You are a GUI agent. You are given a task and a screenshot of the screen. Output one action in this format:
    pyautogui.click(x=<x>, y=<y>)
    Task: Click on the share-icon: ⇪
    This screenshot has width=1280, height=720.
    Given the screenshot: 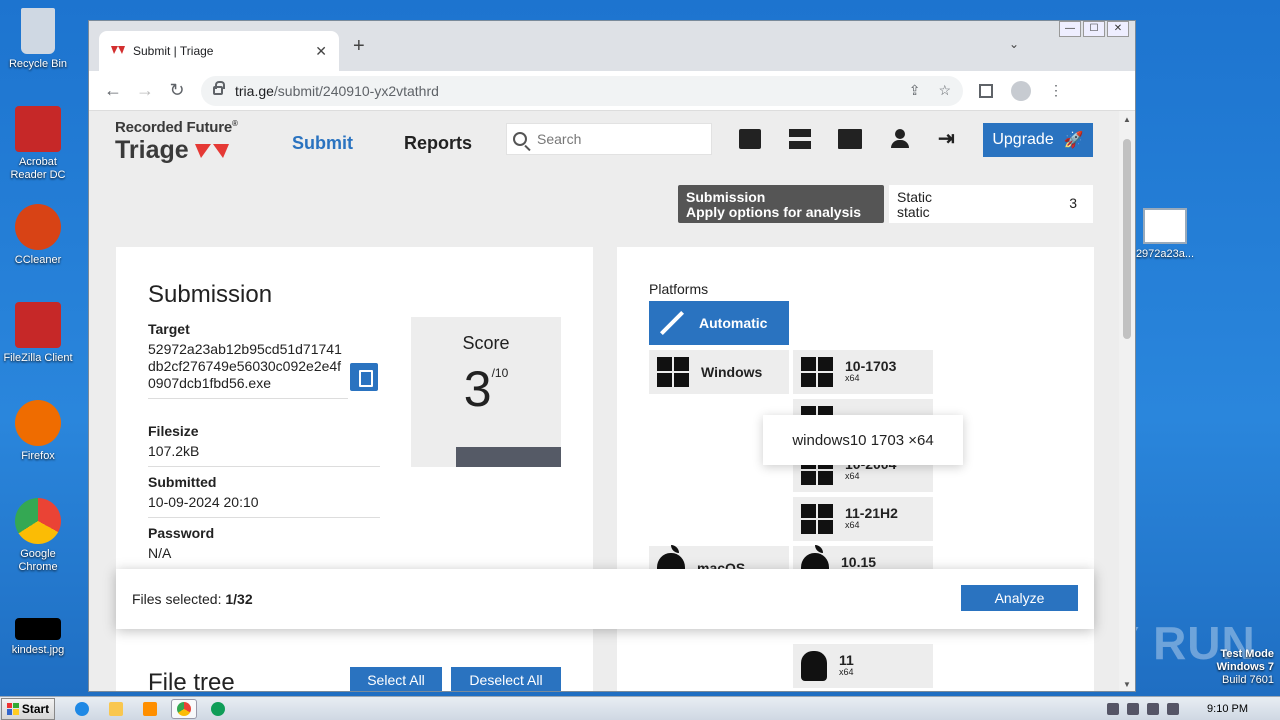 What is the action you would take?
    pyautogui.click(x=915, y=90)
    